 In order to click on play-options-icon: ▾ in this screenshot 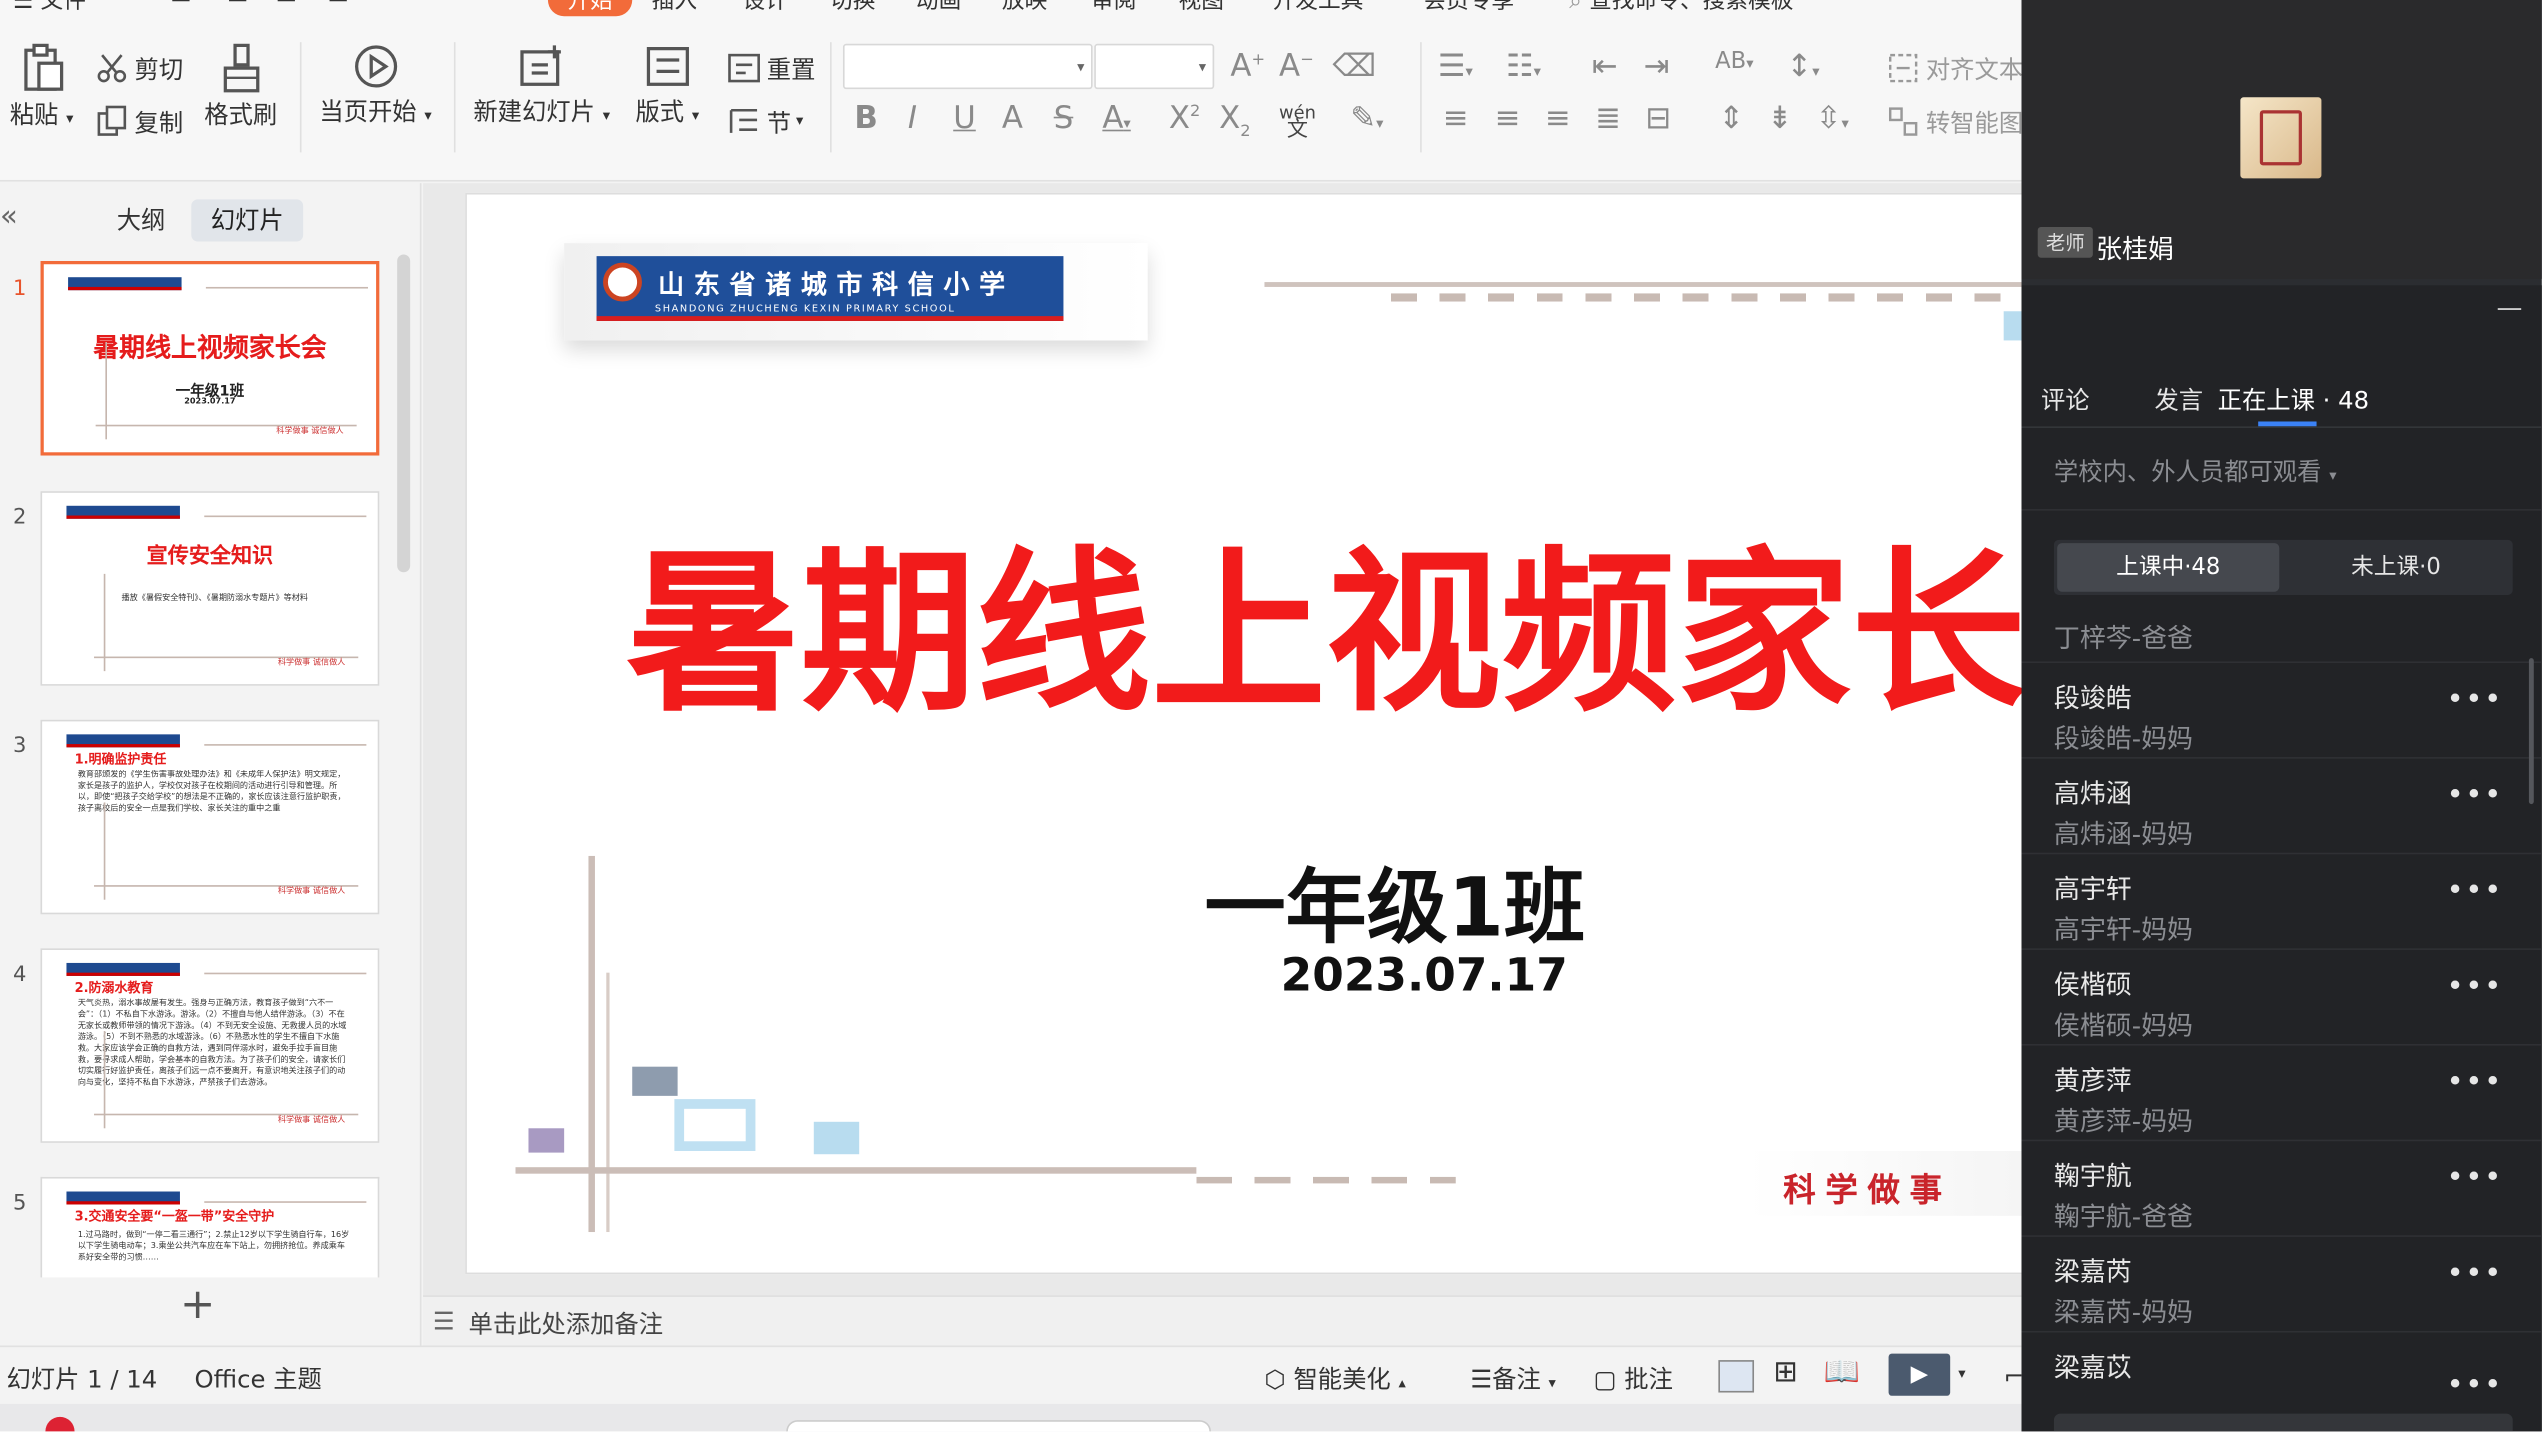, I will do `click(1961, 1375)`.